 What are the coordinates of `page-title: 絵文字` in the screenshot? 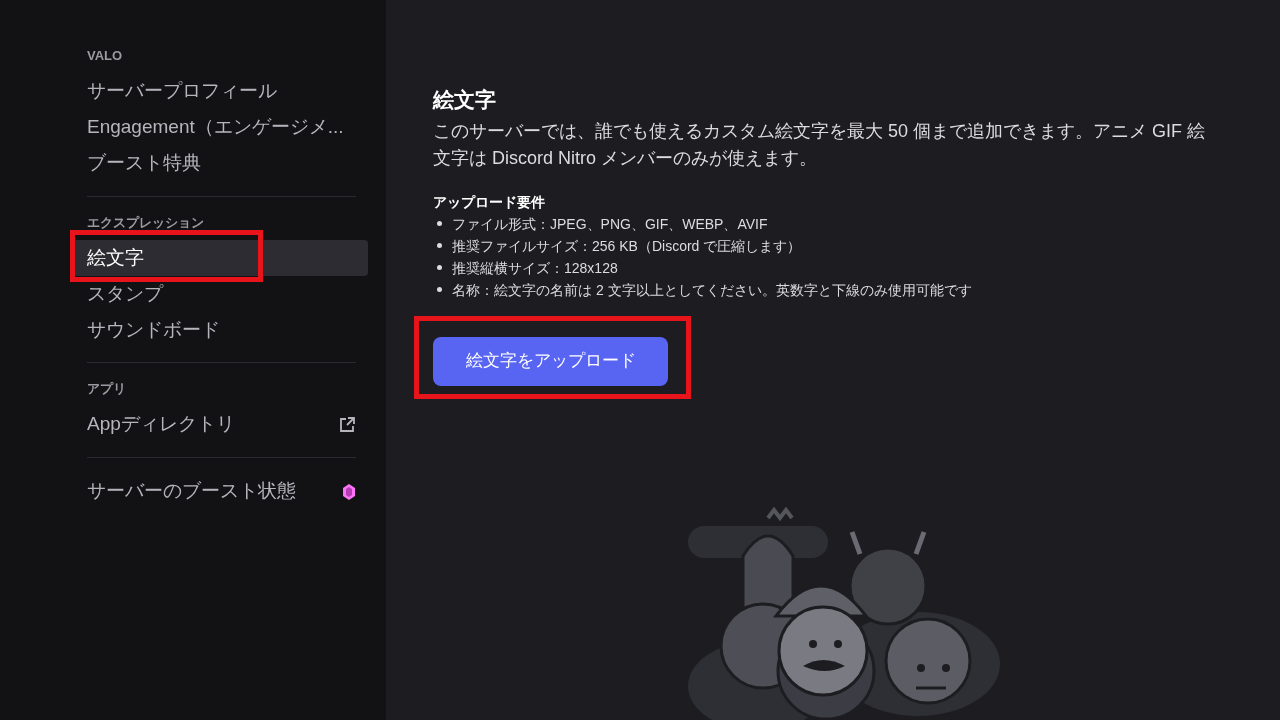 It's located at (465, 100).